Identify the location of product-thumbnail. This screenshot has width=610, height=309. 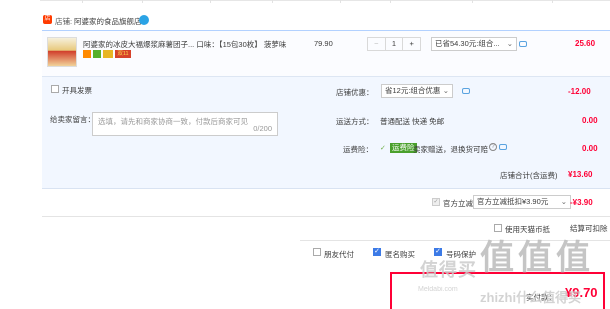
(62, 52).